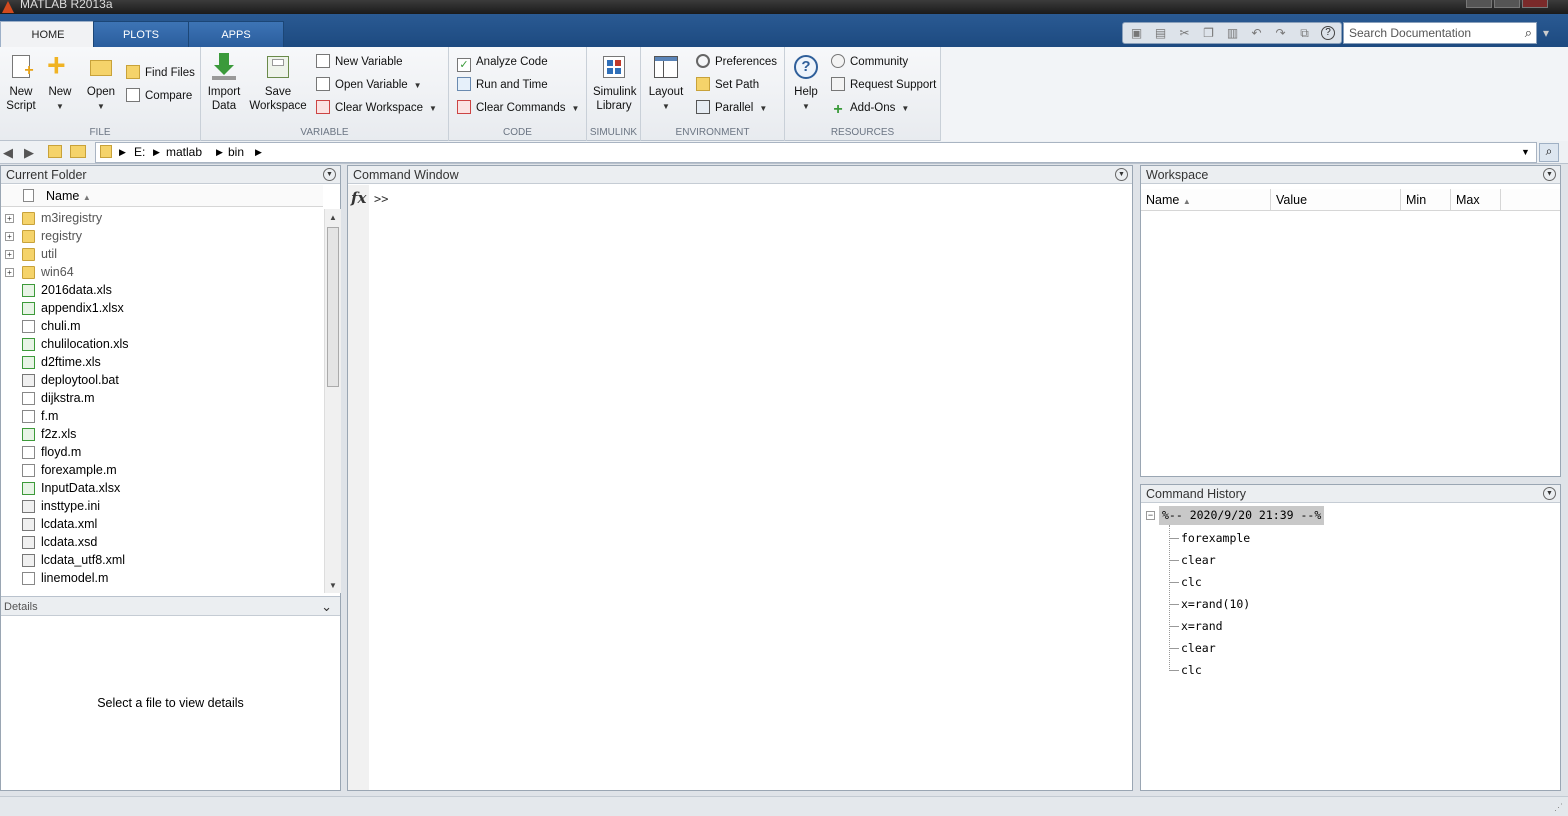 The height and width of the screenshot is (816, 1568). What do you see at coordinates (162, 362) in the screenshot?
I see `file-list-item: d2ftime.xls` at bounding box center [162, 362].